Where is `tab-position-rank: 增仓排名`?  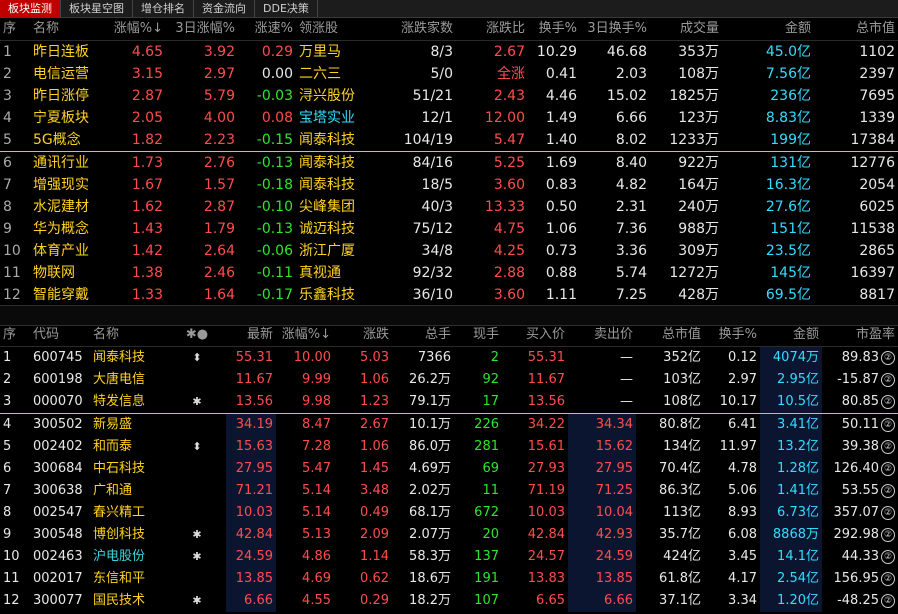 tab-position-rank: 增仓排名 is located at coordinates (163, 8).